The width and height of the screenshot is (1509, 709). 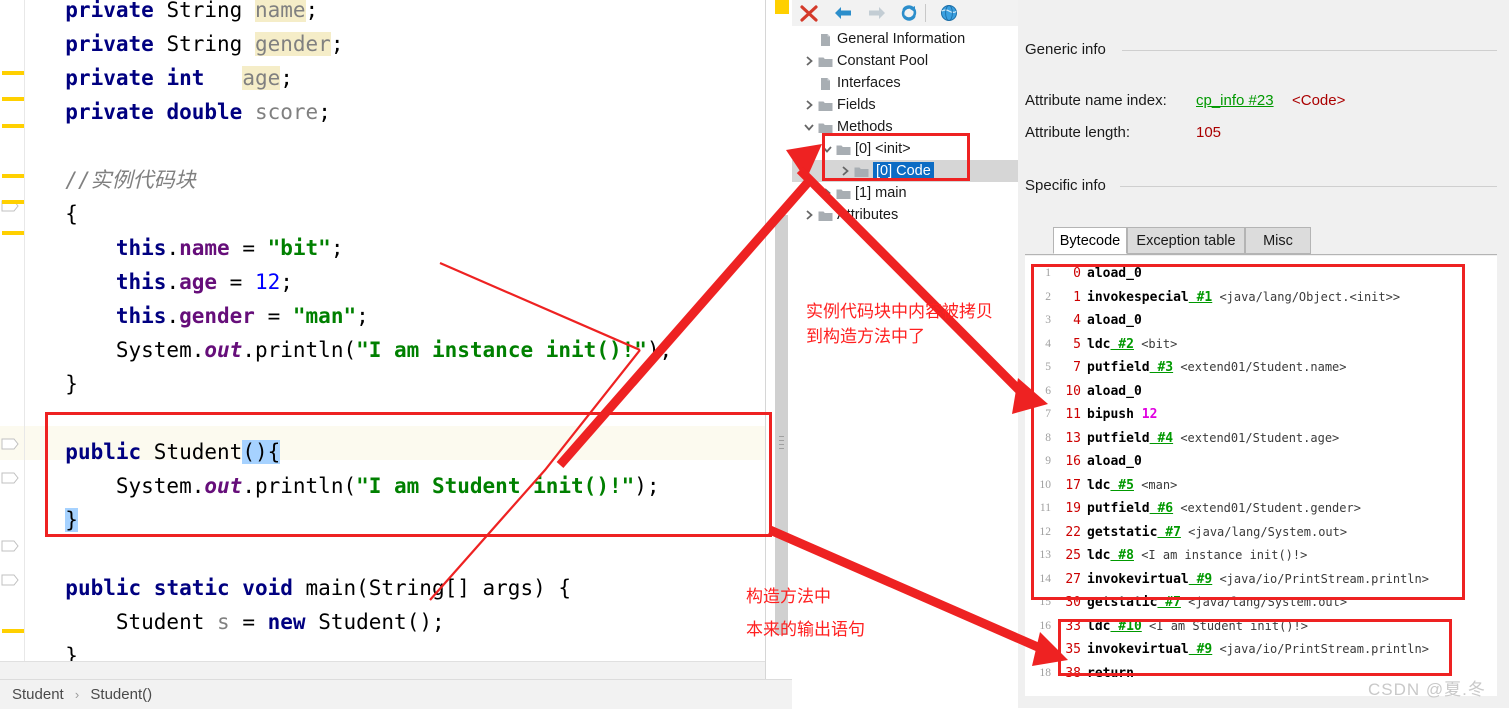 What do you see at coordinates (1045, 625) in the screenshot?
I see `bytecode-line-number: 16` at bounding box center [1045, 625].